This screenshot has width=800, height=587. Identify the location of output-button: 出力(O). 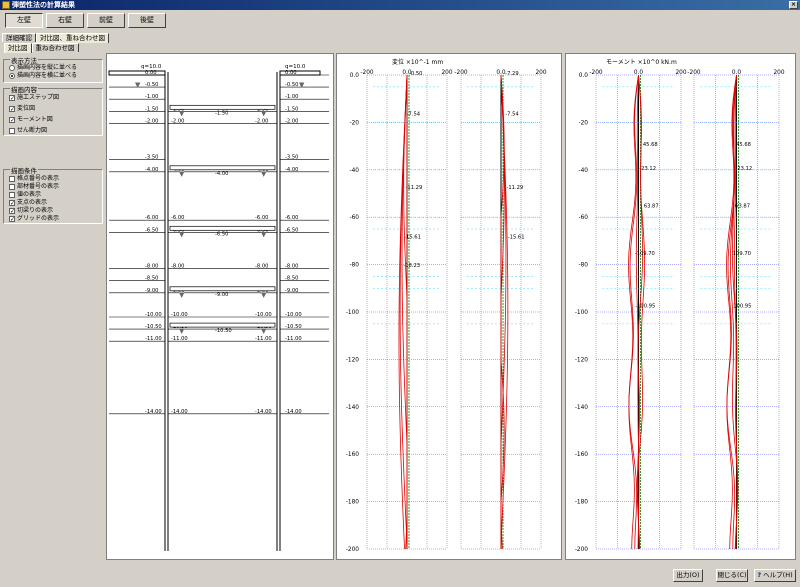
(688, 575).